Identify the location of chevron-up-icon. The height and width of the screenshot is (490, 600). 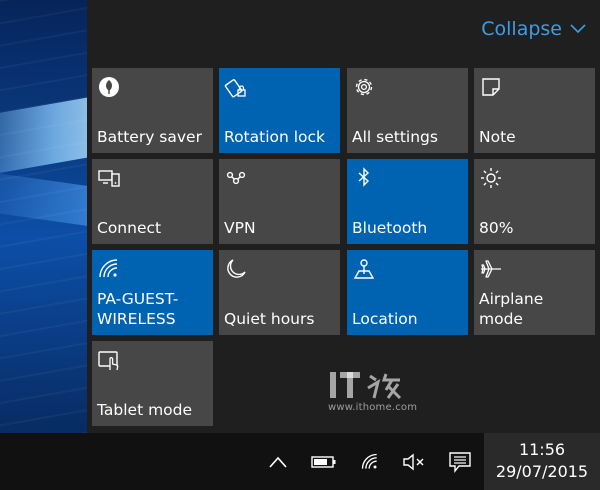
(278, 462).